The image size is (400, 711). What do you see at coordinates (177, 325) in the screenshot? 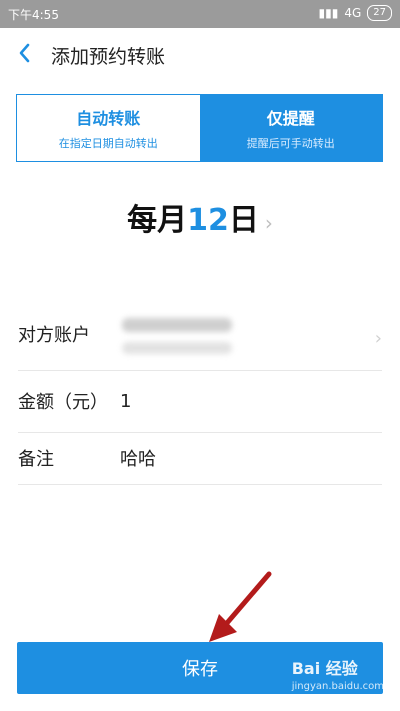
I see `account-name-redacted` at bounding box center [177, 325].